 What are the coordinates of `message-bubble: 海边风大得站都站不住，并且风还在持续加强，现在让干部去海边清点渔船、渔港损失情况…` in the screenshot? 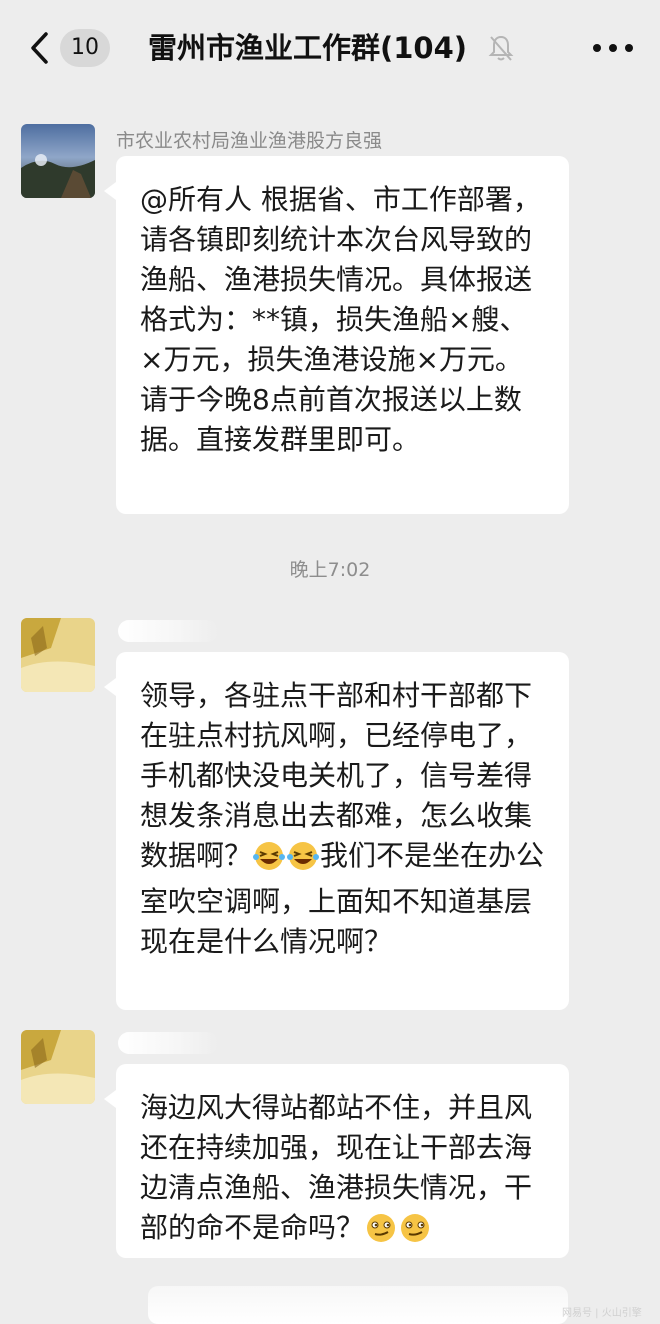 It's located at (336, 1161).